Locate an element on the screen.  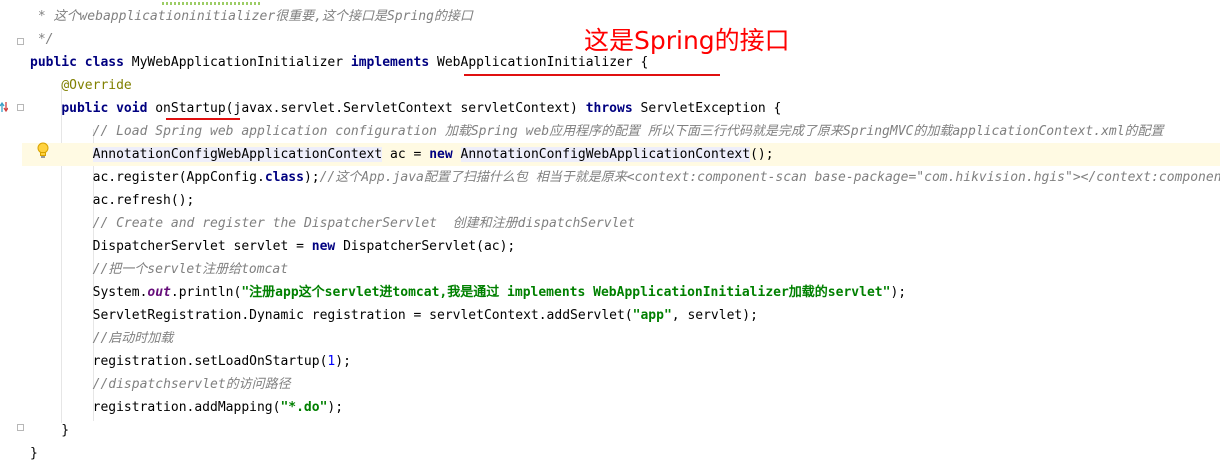
code-token: public void is located at coordinates (104, 108).